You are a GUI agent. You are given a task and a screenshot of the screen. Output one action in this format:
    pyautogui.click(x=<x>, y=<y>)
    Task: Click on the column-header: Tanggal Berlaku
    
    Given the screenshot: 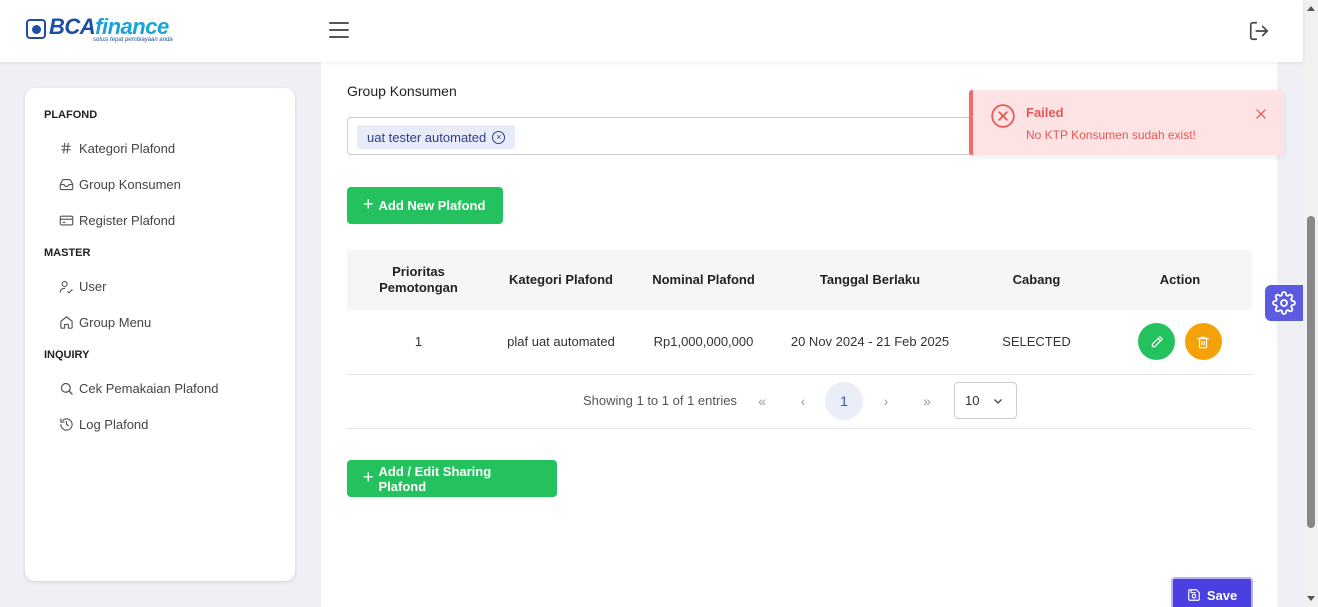 What is the action you would take?
    pyautogui.click(x=870, y=279)
    